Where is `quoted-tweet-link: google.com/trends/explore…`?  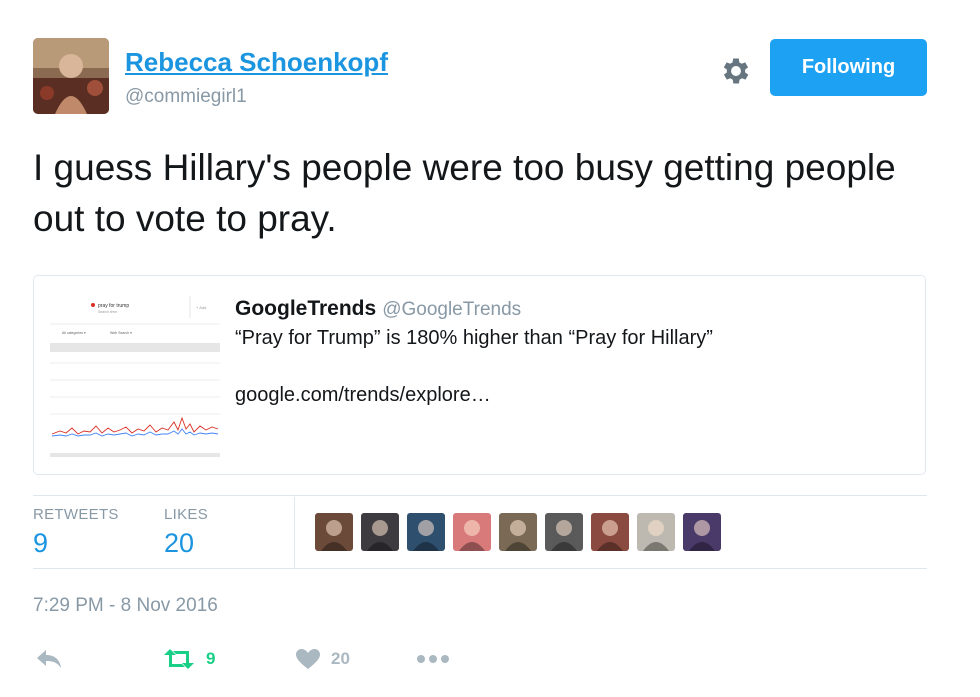
quoted-tweet-link: google.com/trends/explore… is located at coordinates (363, 395).